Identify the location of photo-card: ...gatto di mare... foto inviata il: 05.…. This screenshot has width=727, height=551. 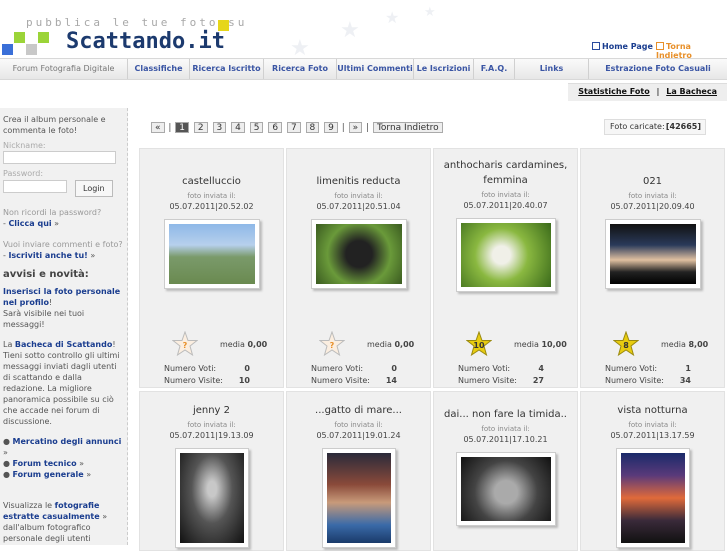
(358, 471).